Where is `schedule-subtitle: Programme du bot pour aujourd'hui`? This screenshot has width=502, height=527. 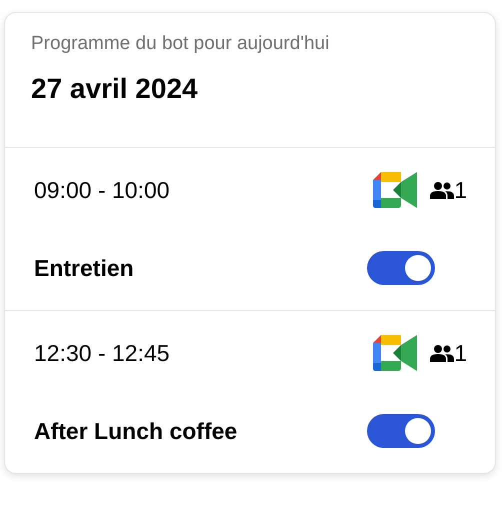 schedule-subtitle: Programme du bot pour aujourd'hui is located at coordinates (180, 44).